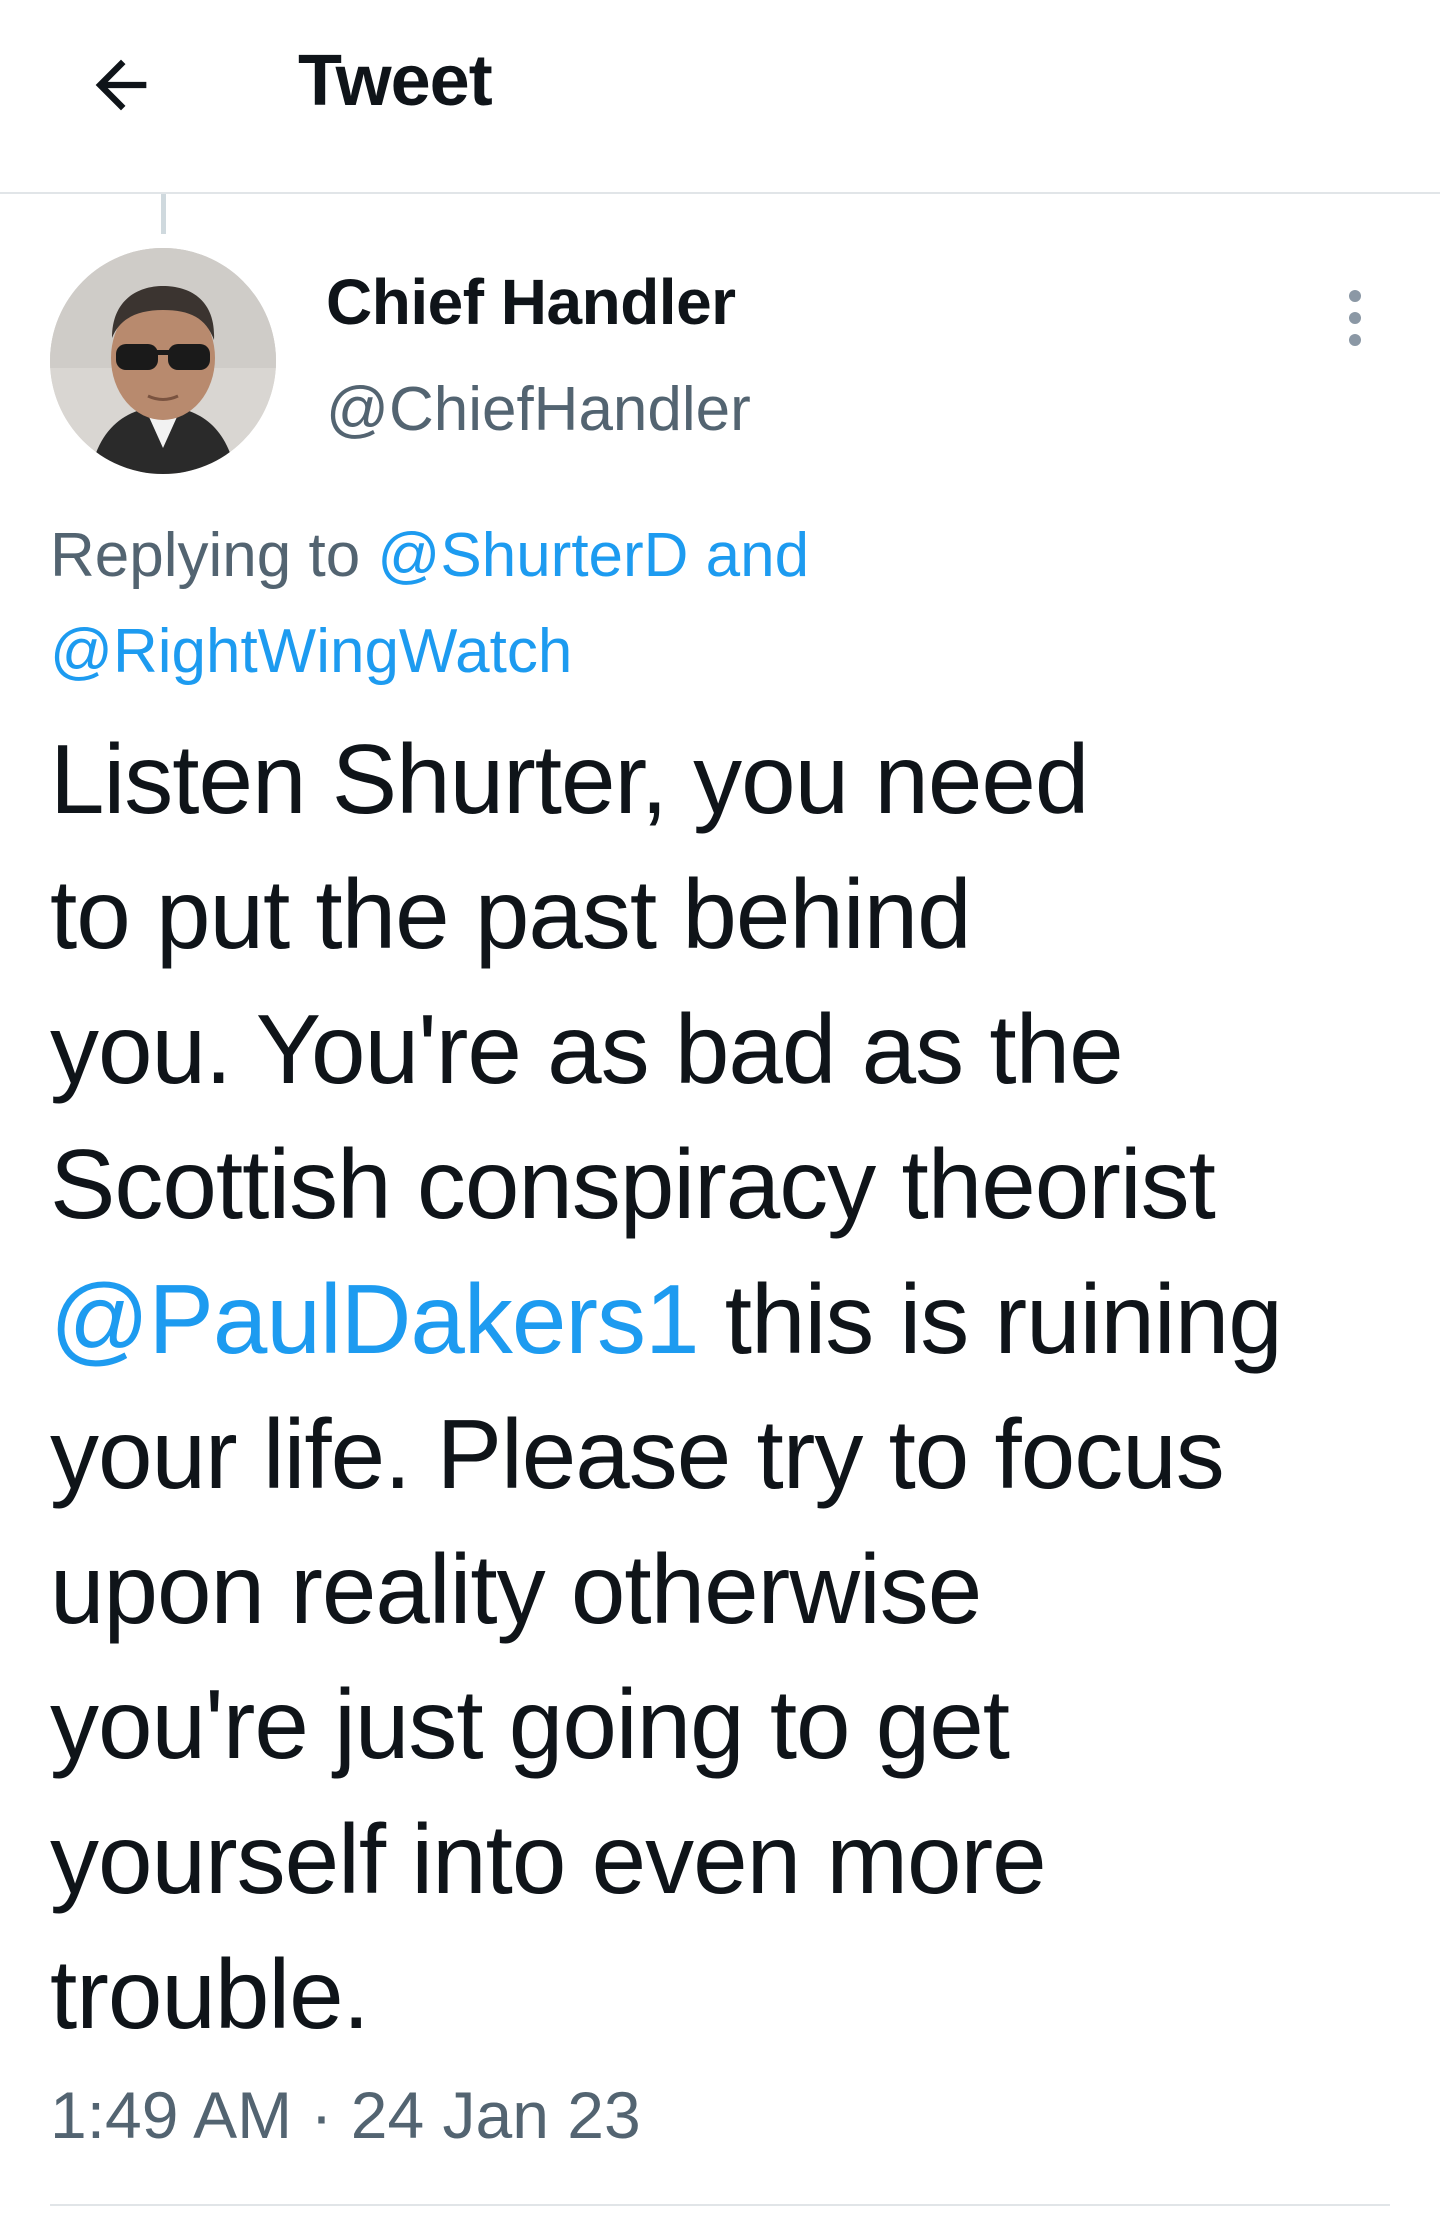  What do you see at coordinates (163, 214) in the screenshot?
I see `thread-connector-line` at bounding box center [163, 214].